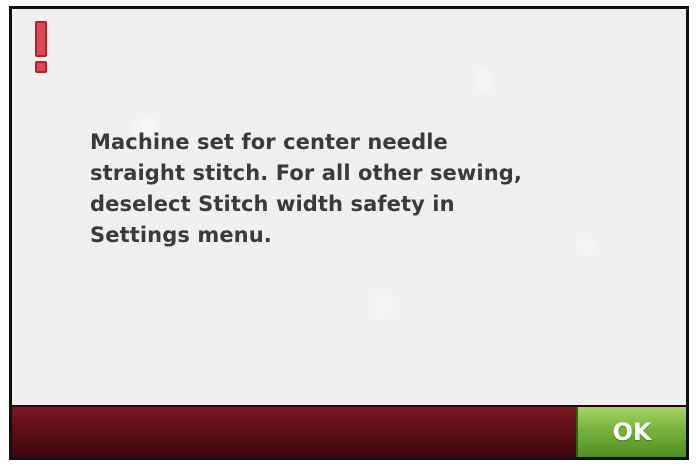  Describe the element at coordinates (272, 204) in the screenshot. I see `message-line: deselect Stitch width safety in` at that location.